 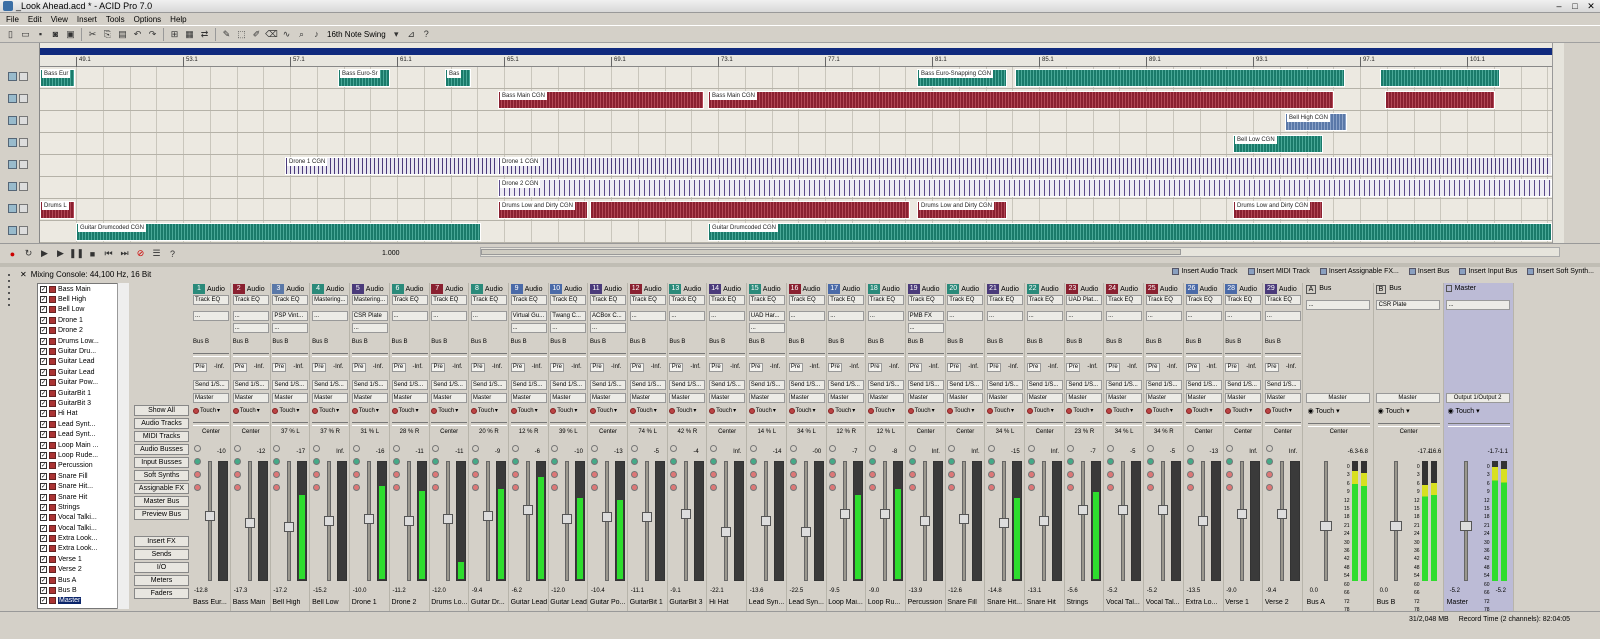 I want to click on channel-header: 9 Audio, so click(x=529, y=289).